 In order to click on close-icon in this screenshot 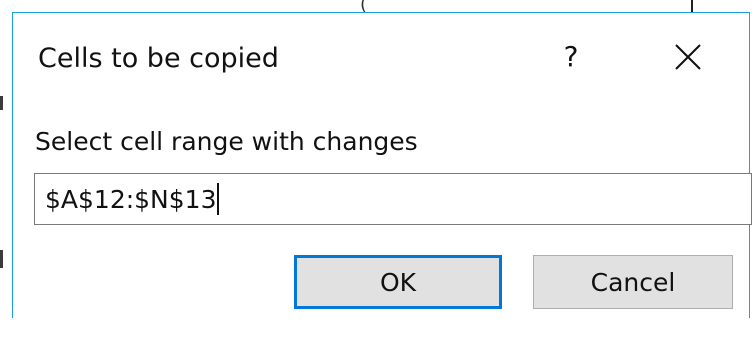, I will do `click(688, 57)`.